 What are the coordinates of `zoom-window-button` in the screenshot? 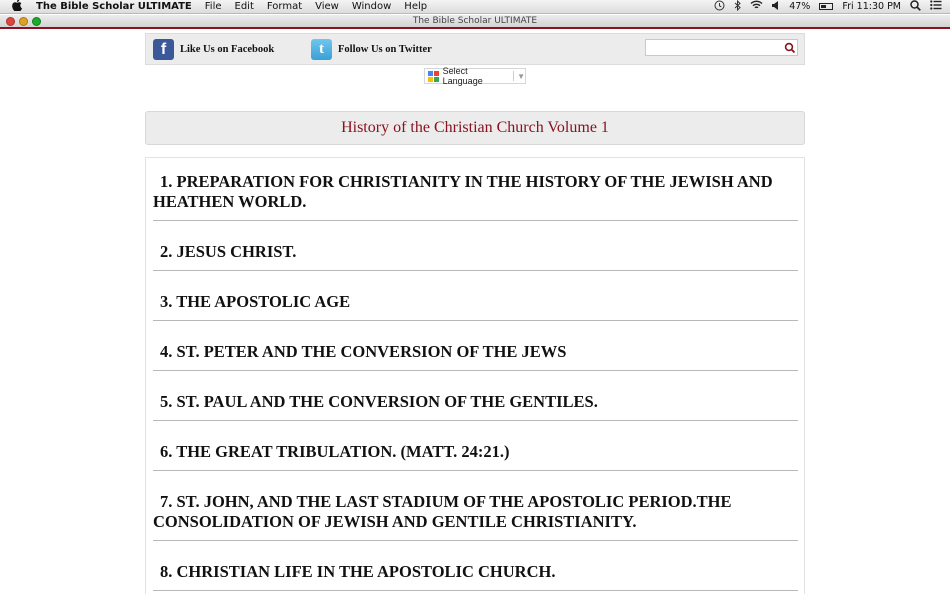 It's located at (36, 21).